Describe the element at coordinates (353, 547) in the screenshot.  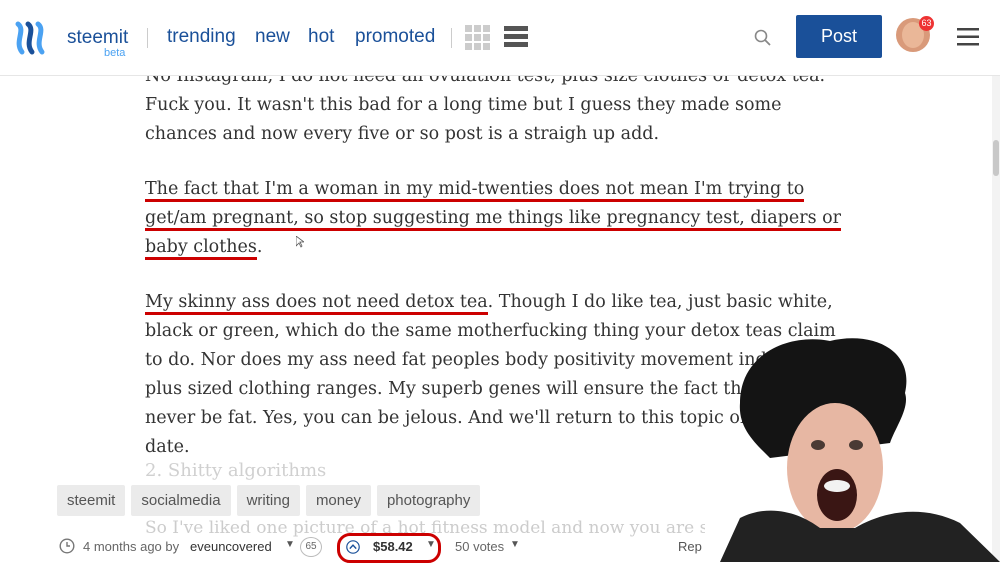
I see `upvote-icon` at that location.